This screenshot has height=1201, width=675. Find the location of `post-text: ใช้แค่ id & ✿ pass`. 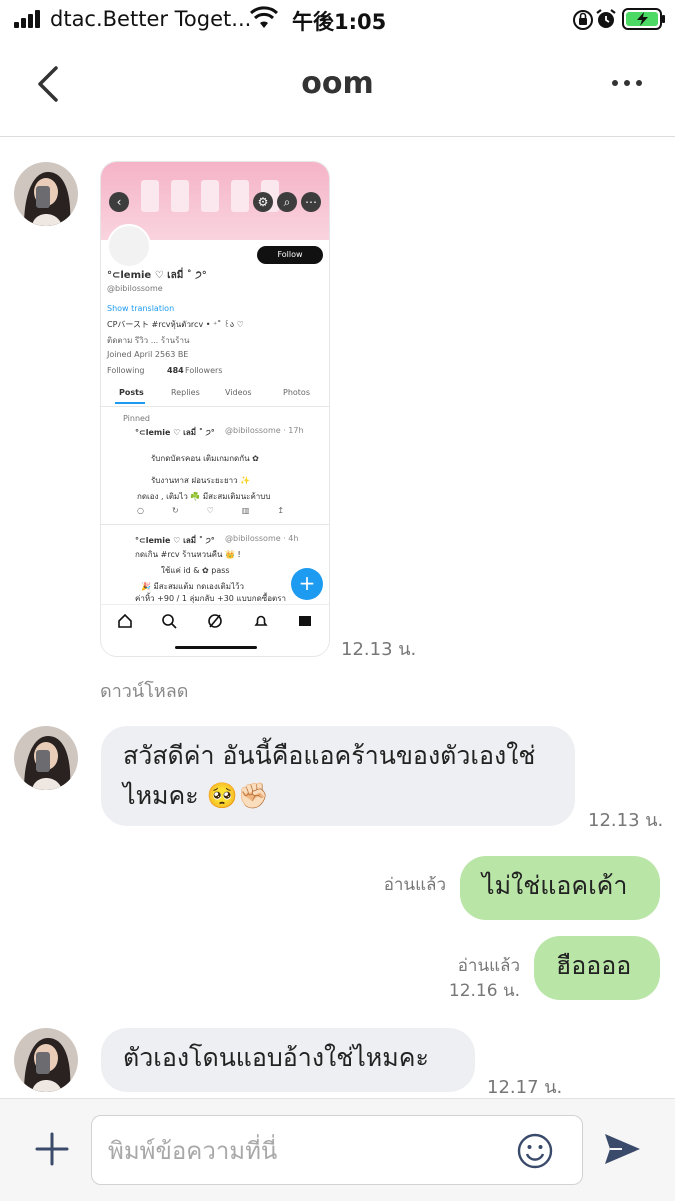

post-text: ใช้แค่ id & ✿ pass is located at coordinates (195, 570).